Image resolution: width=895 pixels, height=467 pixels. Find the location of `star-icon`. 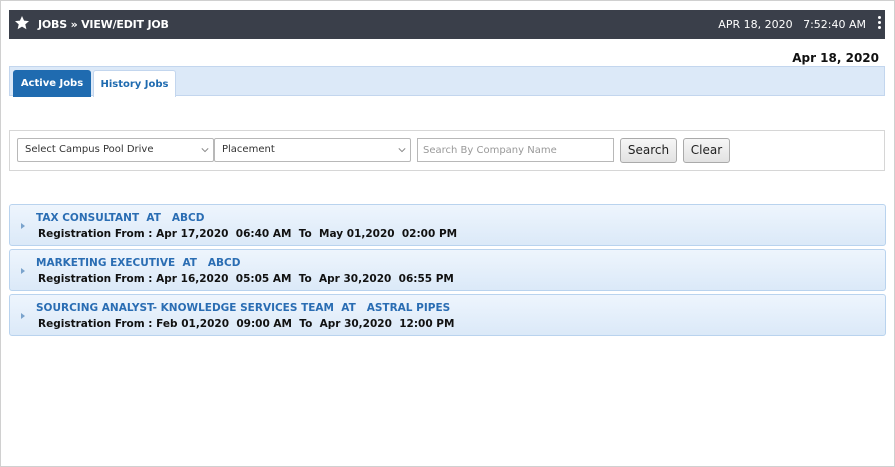

star-icon is located at coordinates (22, 23).